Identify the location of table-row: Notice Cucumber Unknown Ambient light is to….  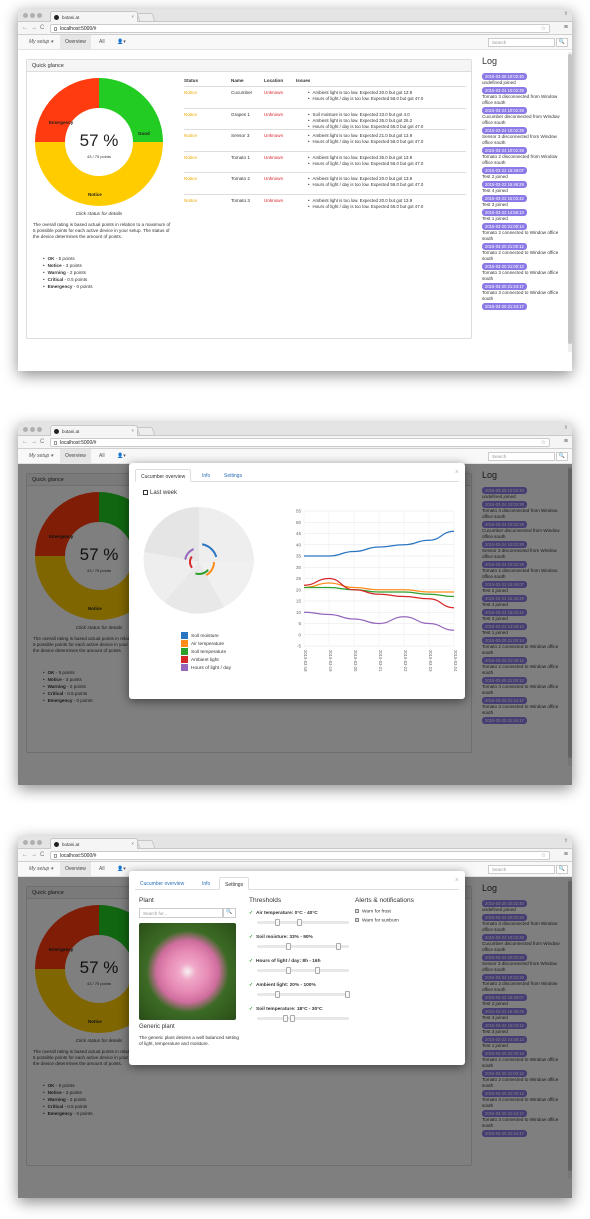
(325, 96).